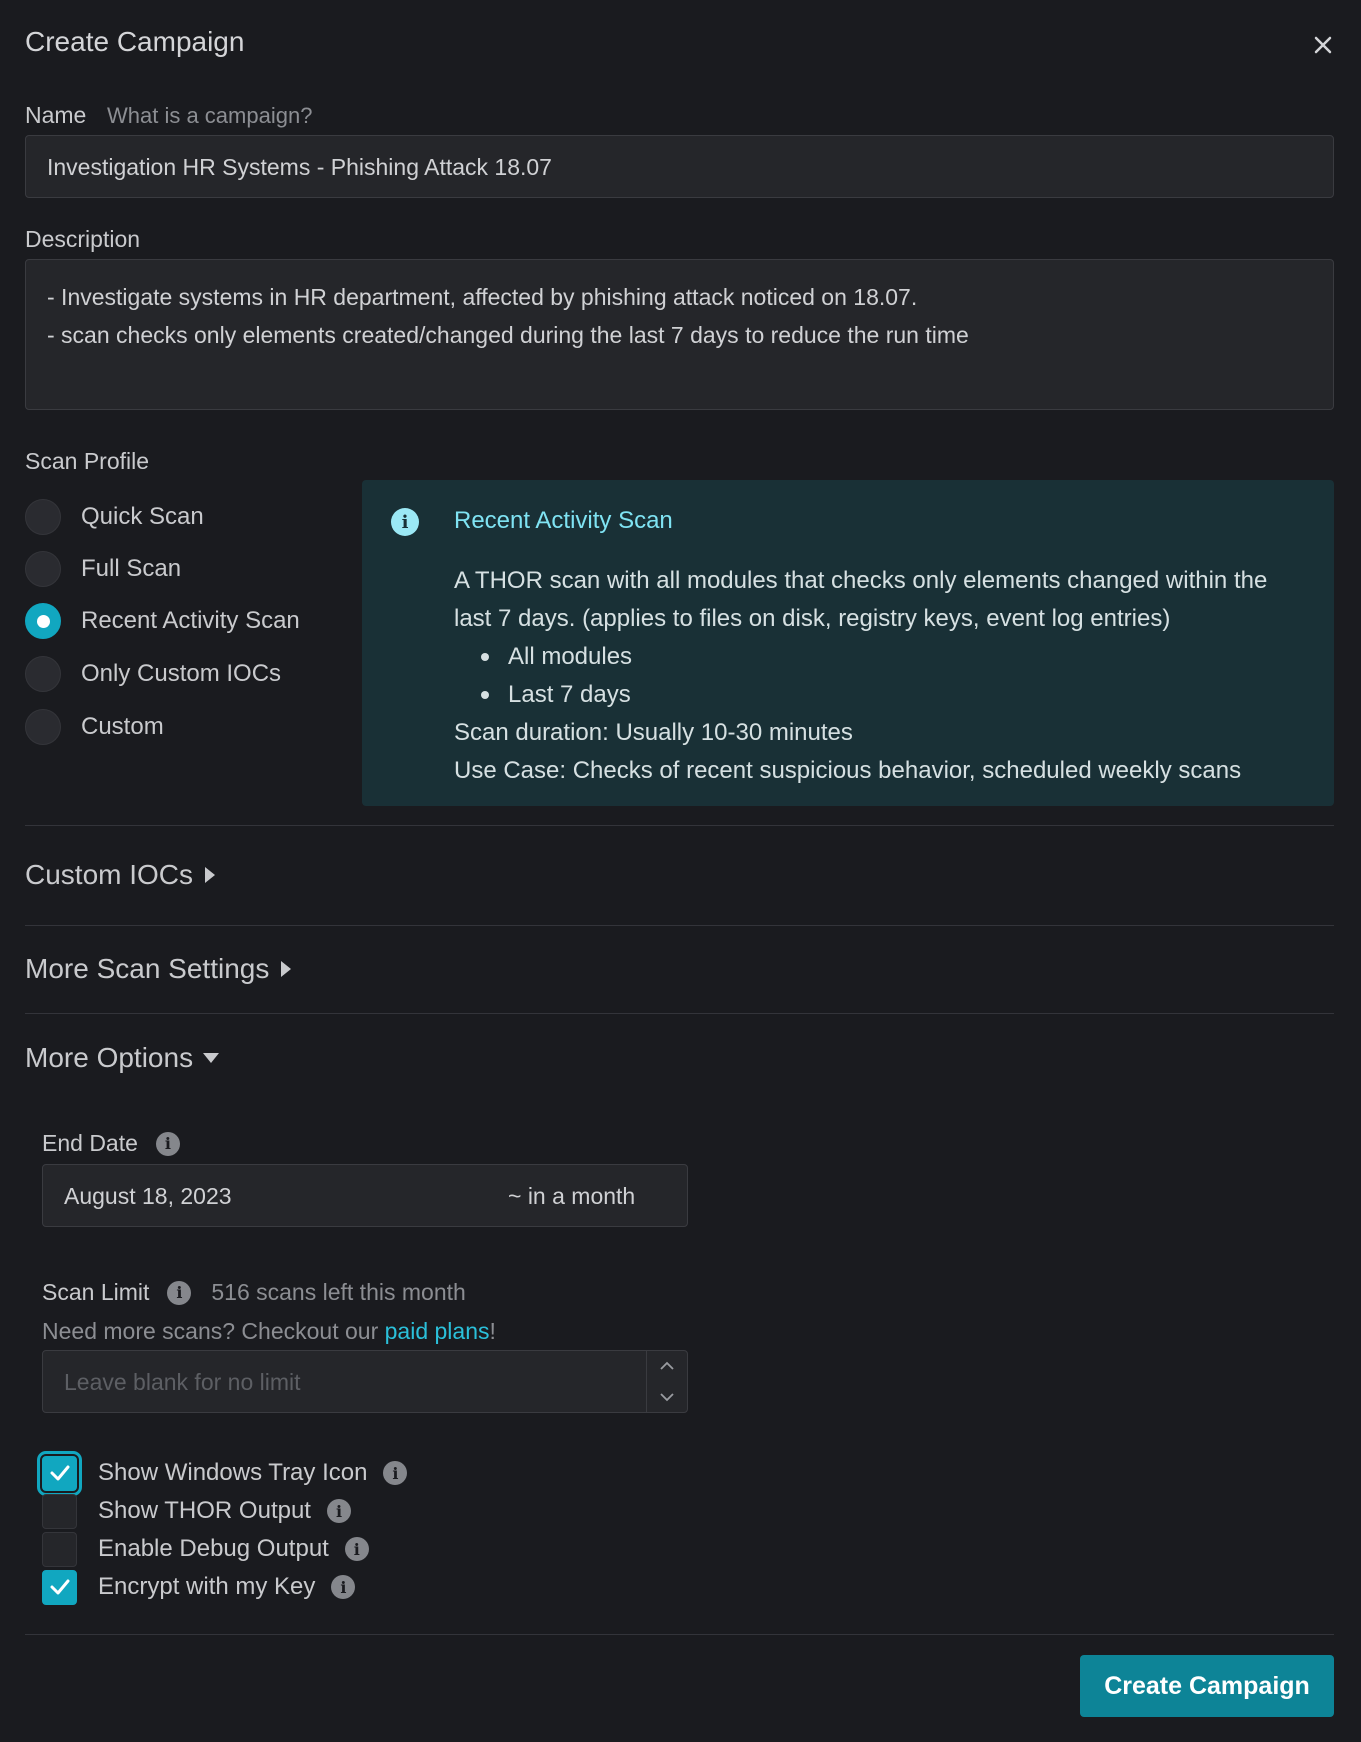 The image size is (1361, 1742). I want to click on scan-limit-label: Scan Limit, so click(96, 1292).